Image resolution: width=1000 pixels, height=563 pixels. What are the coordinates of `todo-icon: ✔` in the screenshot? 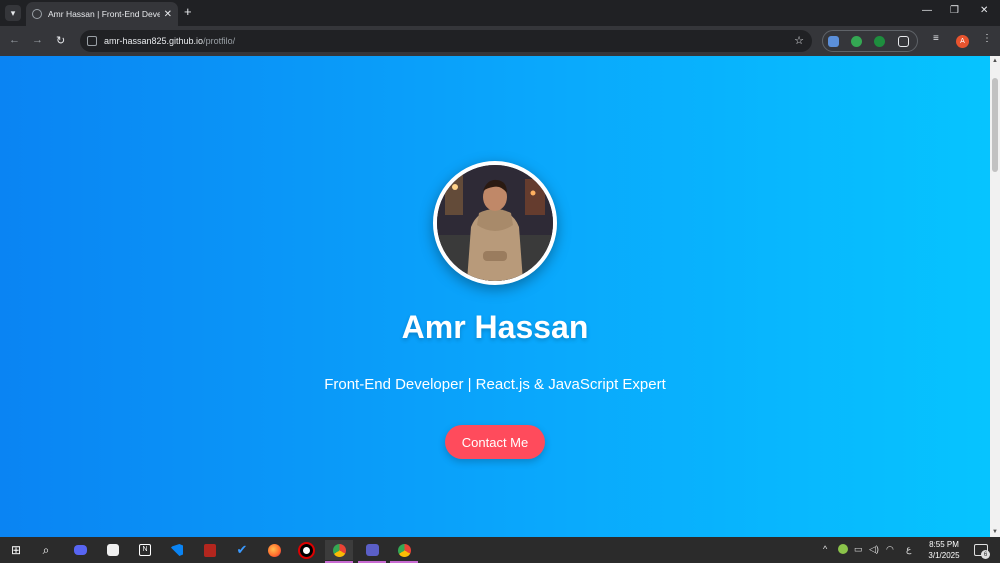 It's located at (242, 550).